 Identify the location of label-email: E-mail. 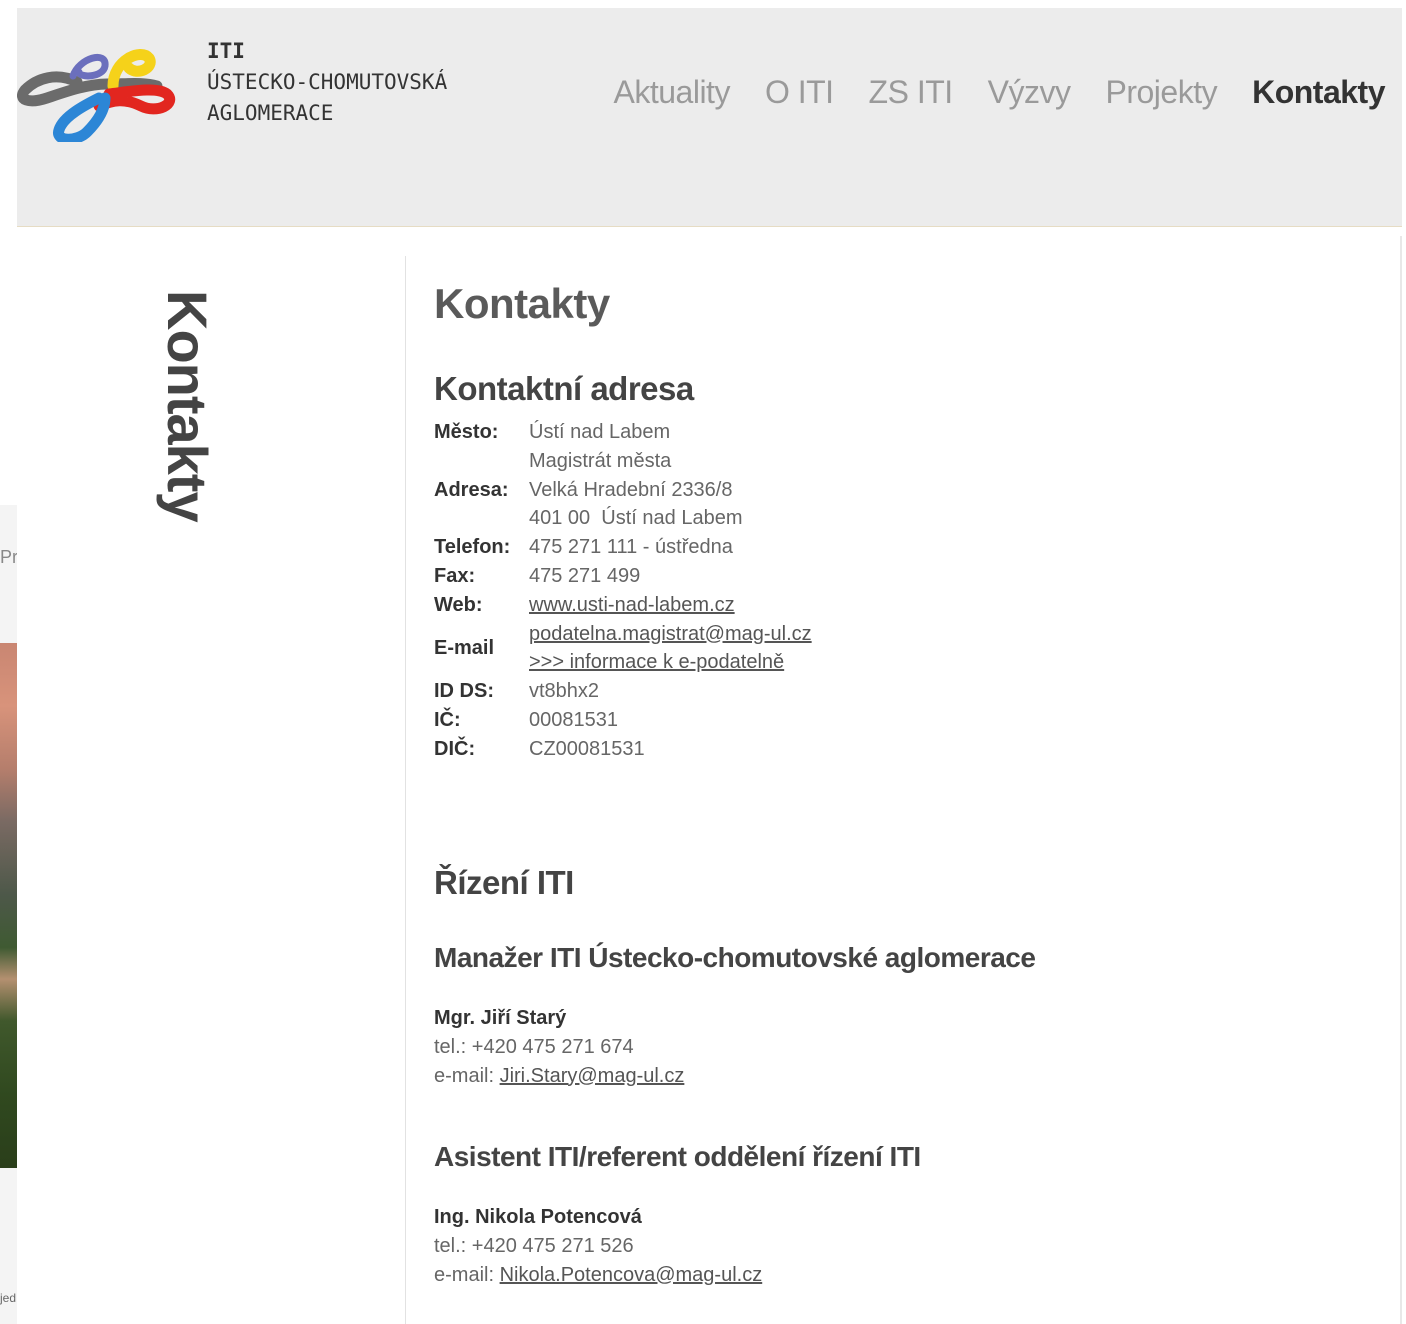
(464, 647).